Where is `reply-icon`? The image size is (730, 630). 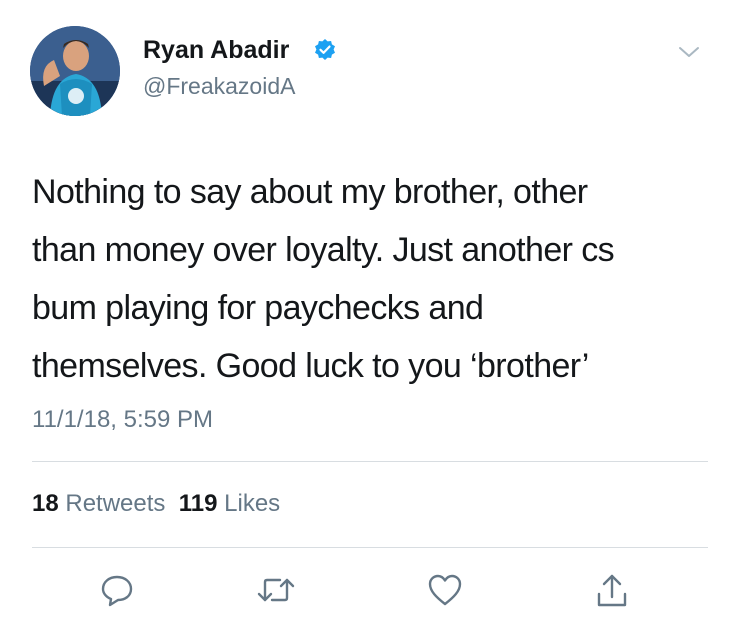 reply-icon is located at coordinates (117, 590).